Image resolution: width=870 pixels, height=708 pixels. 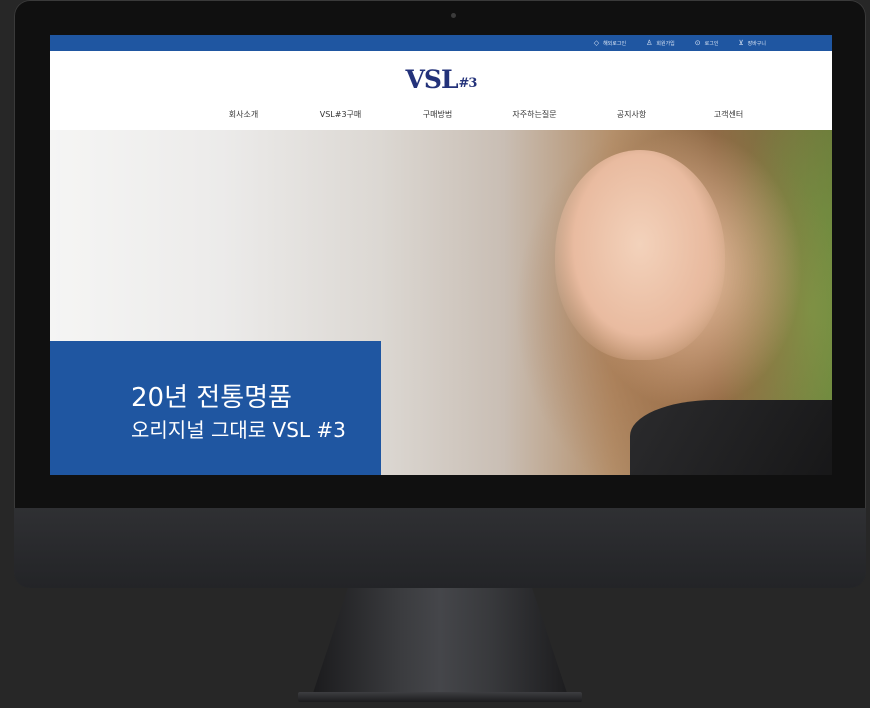 I want to click on nav-item-company: 회사소개, so click(x=243, y=114).